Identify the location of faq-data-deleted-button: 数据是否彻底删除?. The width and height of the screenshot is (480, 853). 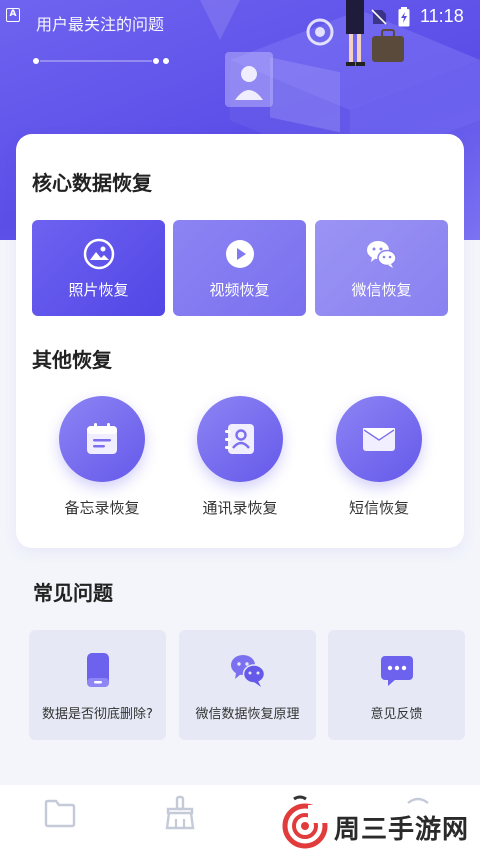
(97, 685).